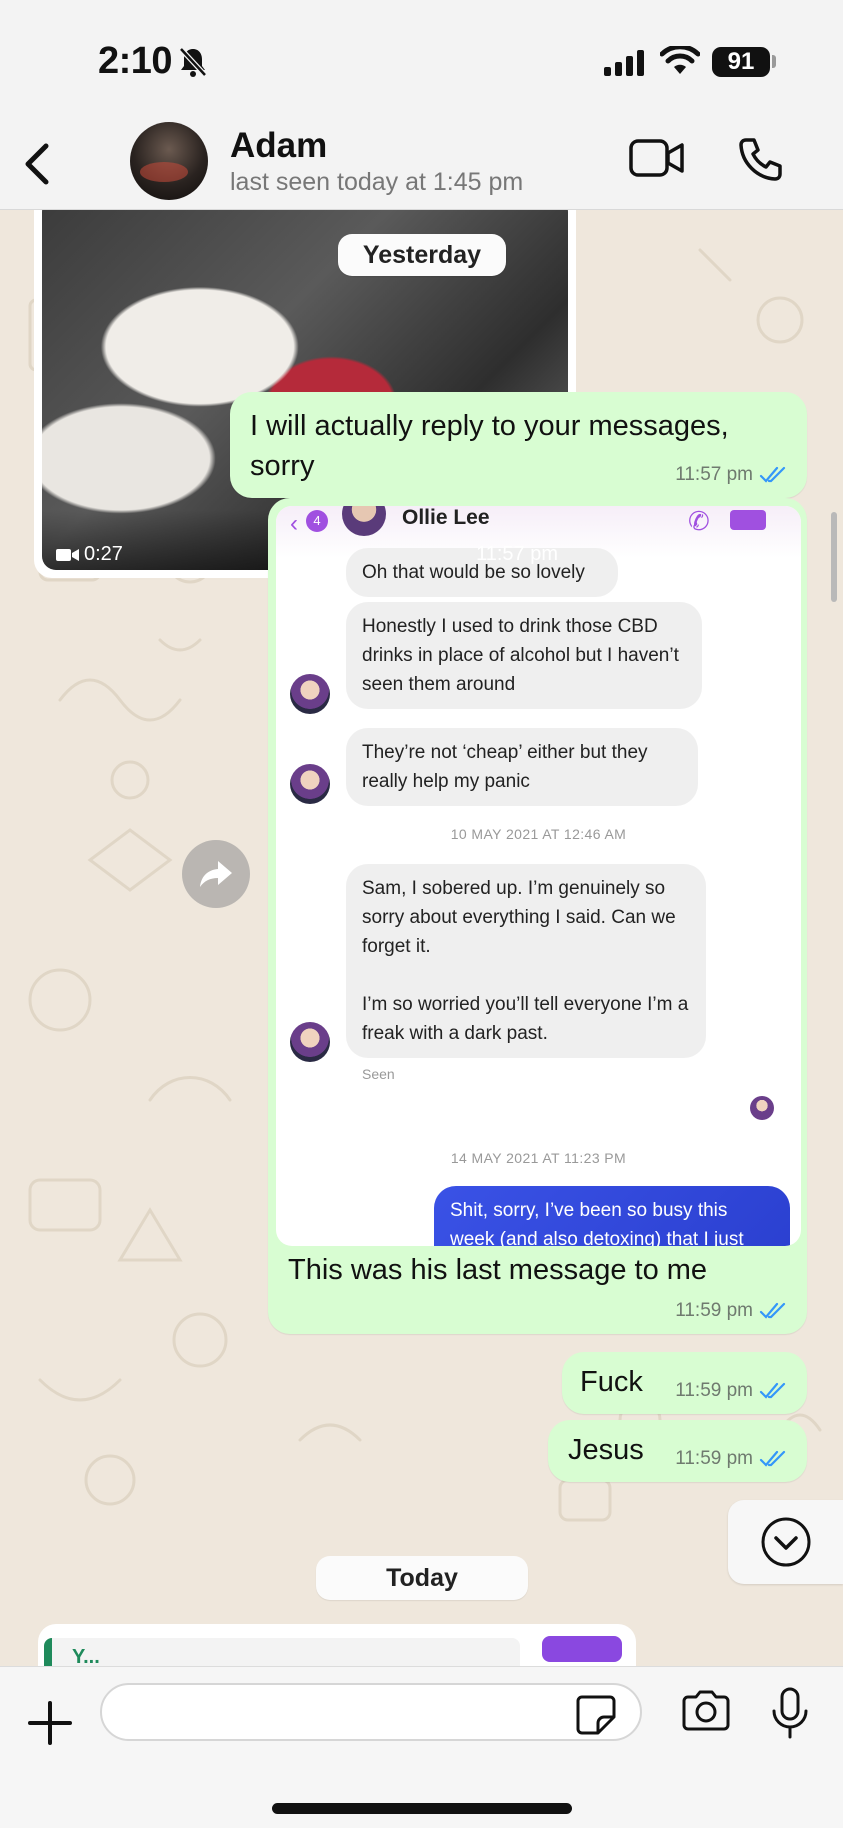  What do you see at coordinates (606, 1450) in the screenshot?
I see `message-text: Jesus` at bounding box center [606, 1450].